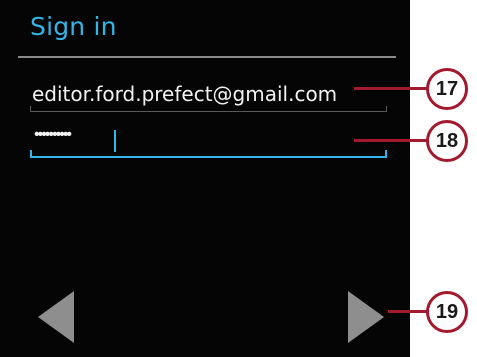 Image resolution: width=477 pixels, height=357 pixels. I want to click on callout-line-password, so click(391, 140).